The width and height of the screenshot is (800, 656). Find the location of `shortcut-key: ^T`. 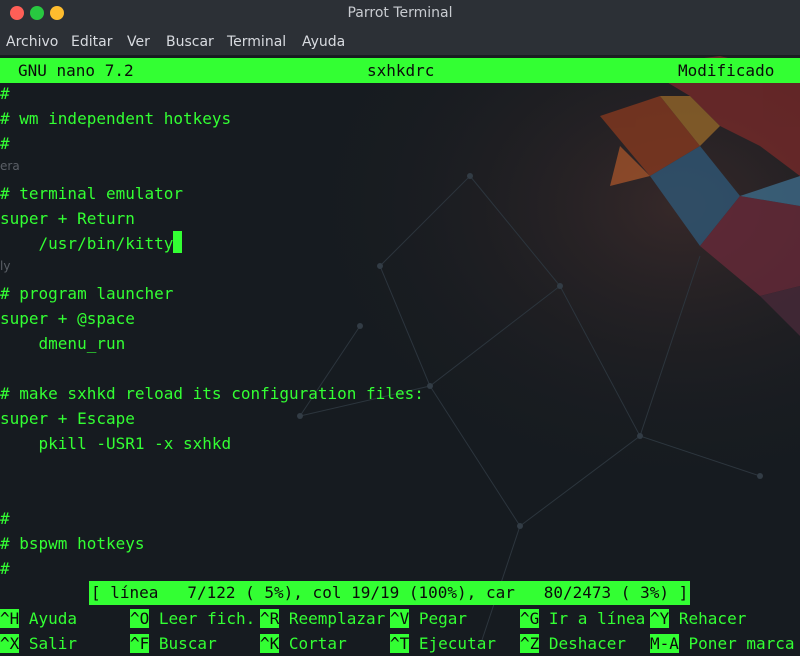

shortcut-key: ^T is located at coordinates (400, 643).